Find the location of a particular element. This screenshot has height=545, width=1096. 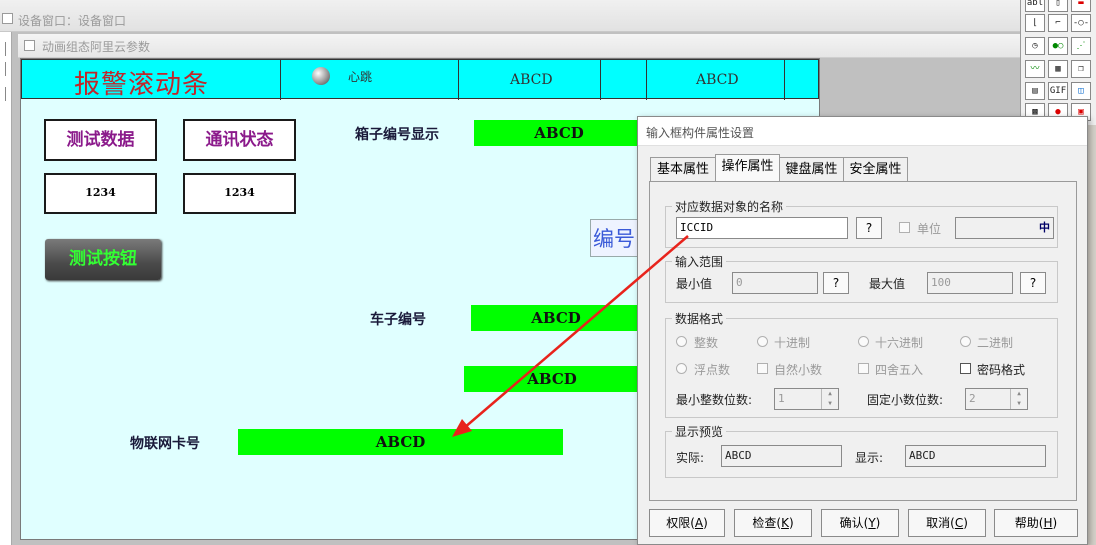

tab-basic: 基本属性 is located at coordinates (683, 169).